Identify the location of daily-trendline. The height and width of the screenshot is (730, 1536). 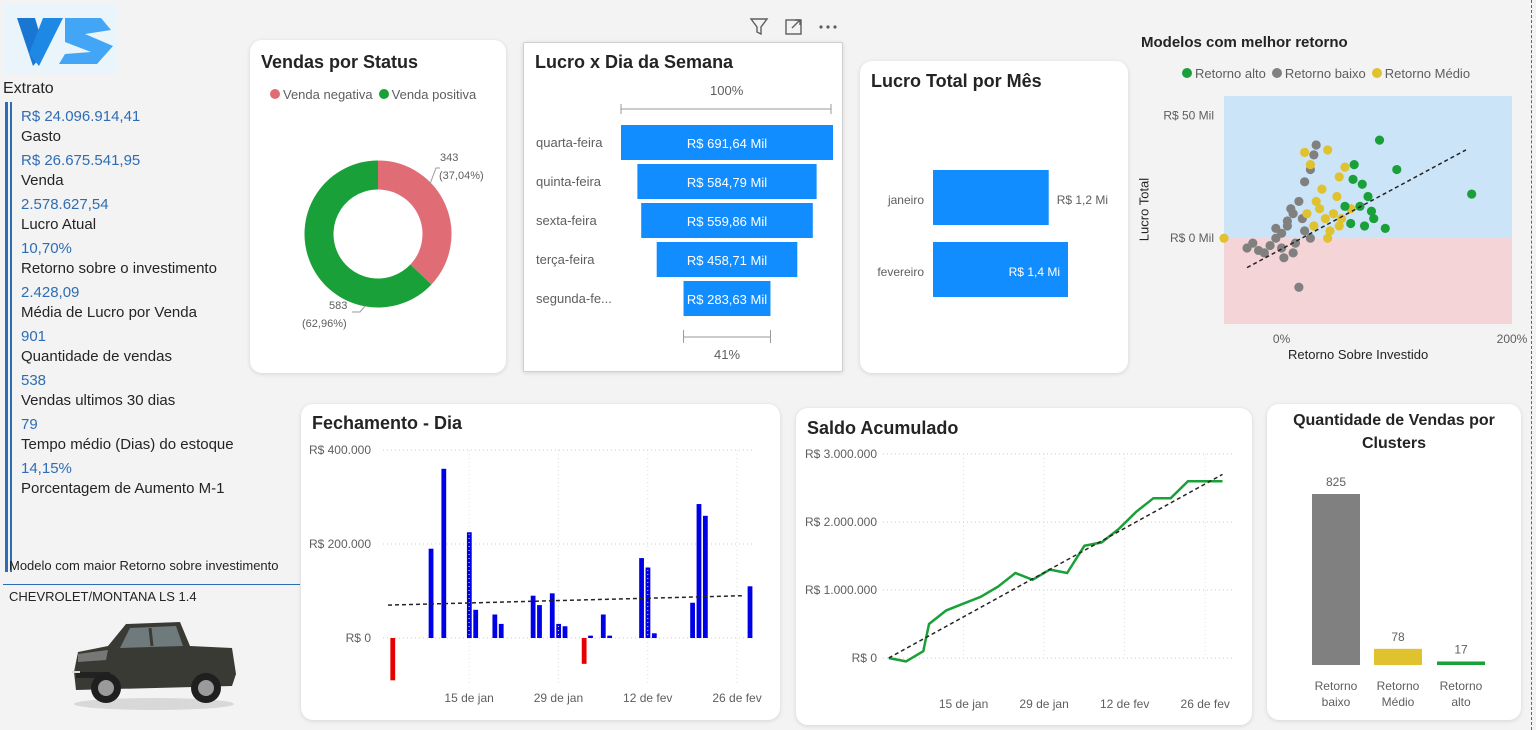
(565, 600).